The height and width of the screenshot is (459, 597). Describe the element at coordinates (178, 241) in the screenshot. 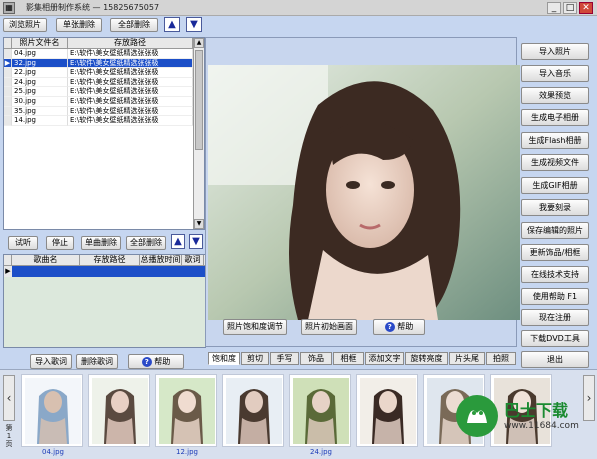

I see `song-up-icon: ▲` at that location.